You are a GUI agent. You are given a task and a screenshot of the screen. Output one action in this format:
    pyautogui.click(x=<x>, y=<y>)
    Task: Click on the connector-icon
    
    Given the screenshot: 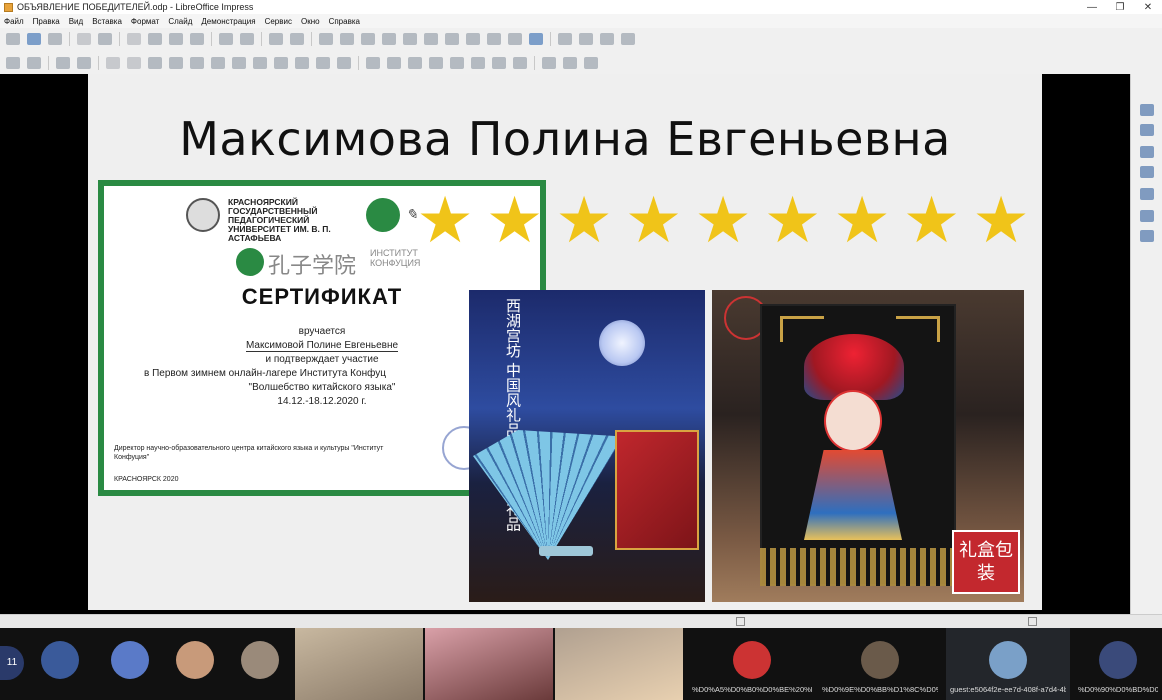 What is the action you would take?
    pyautogui.click(x=197, y=63)
    